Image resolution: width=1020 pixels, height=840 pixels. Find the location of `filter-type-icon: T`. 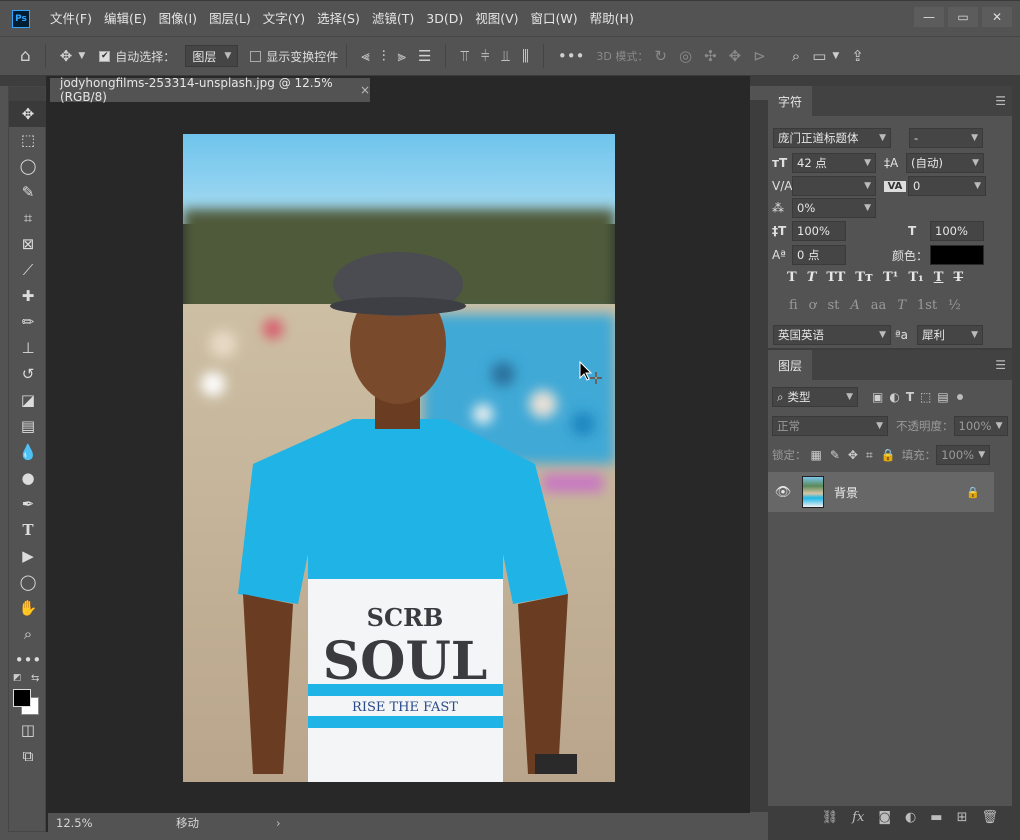

filter-type-icon: T is located at coordinates (910, 397).